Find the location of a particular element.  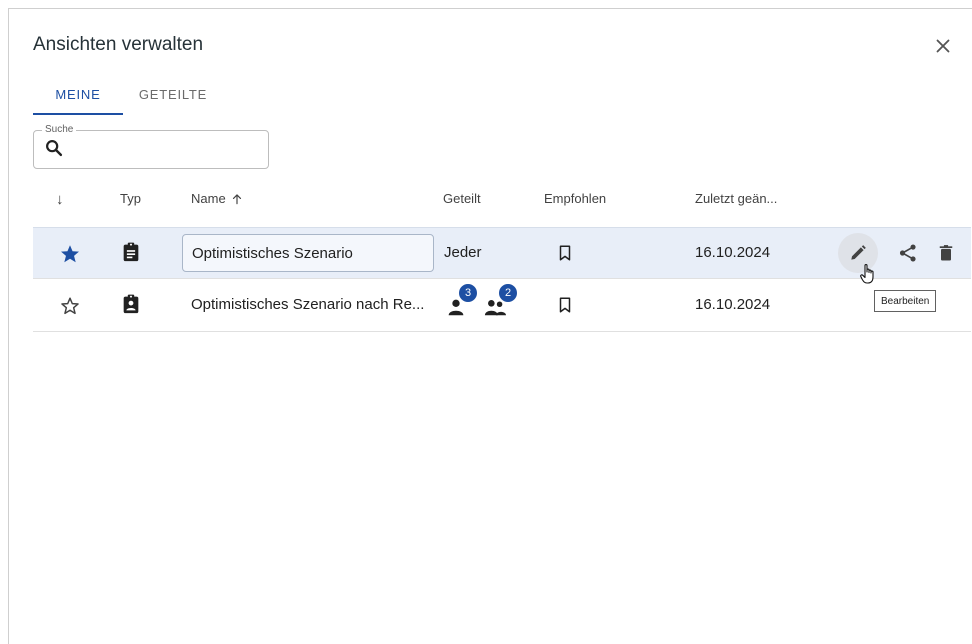

shared-groups-count: 2 is located at coordinates (508, 293).